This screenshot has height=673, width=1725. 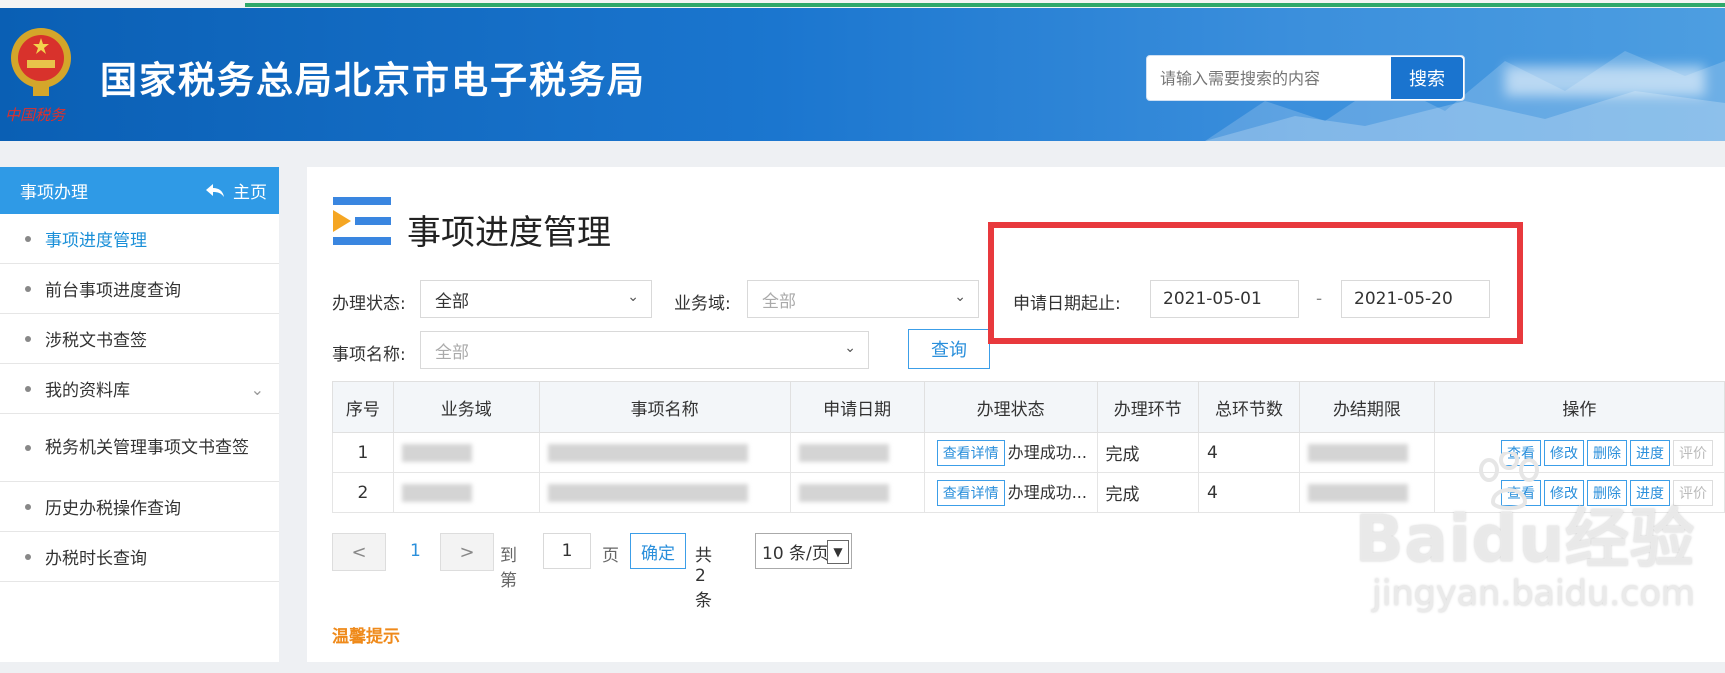 I want to click on column-header: 办理环节, so click(x=1147, y=407).